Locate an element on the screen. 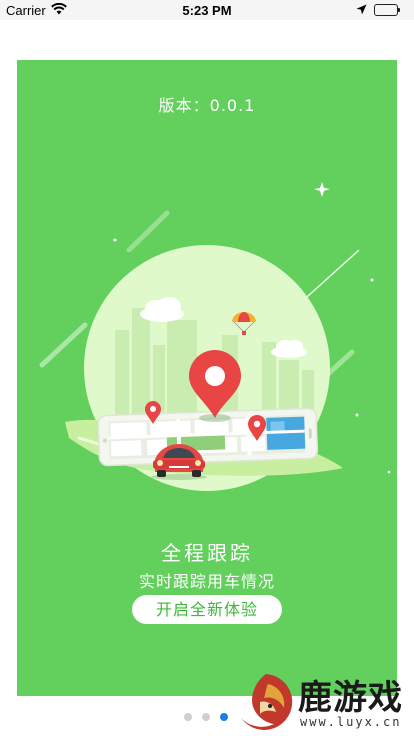 The width and height of the screenshot is (414, 736). watermark-text: 鹿游戏 is located at coordinates (350, 698).